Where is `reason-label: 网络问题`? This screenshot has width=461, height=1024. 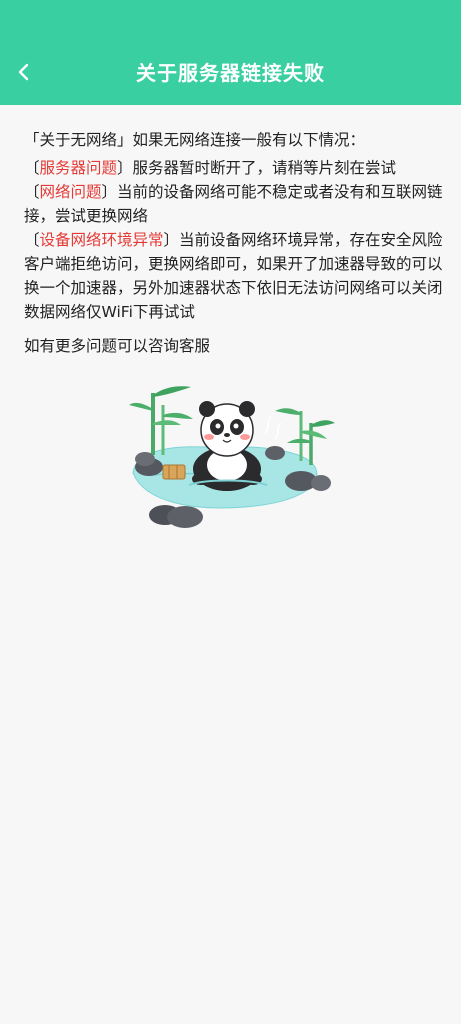 reason-label: 网络问题 is located at coordinates (70, 192).